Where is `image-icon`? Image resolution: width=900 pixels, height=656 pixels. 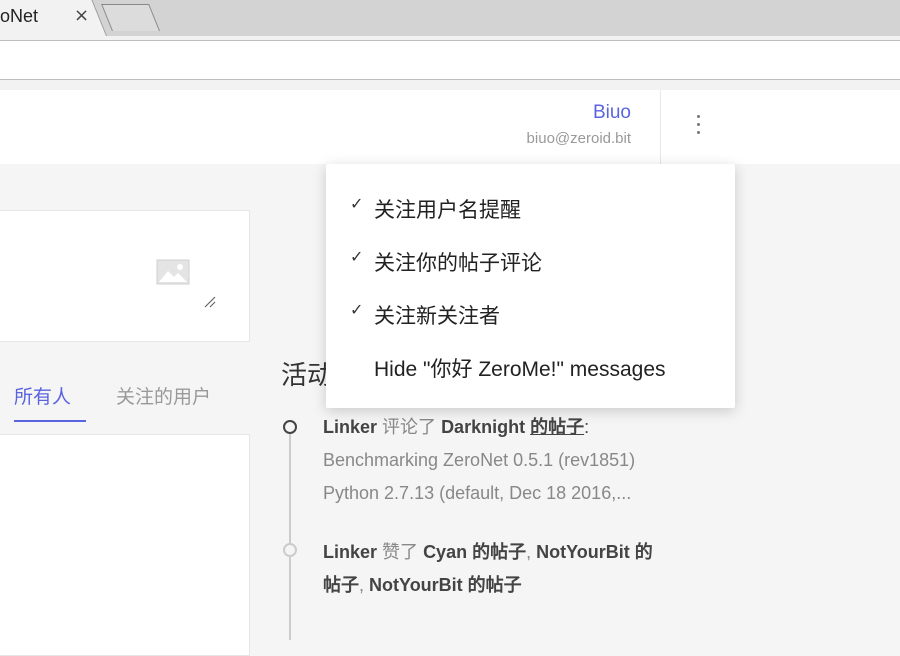 image-icon is located at coordinates (173, 272).